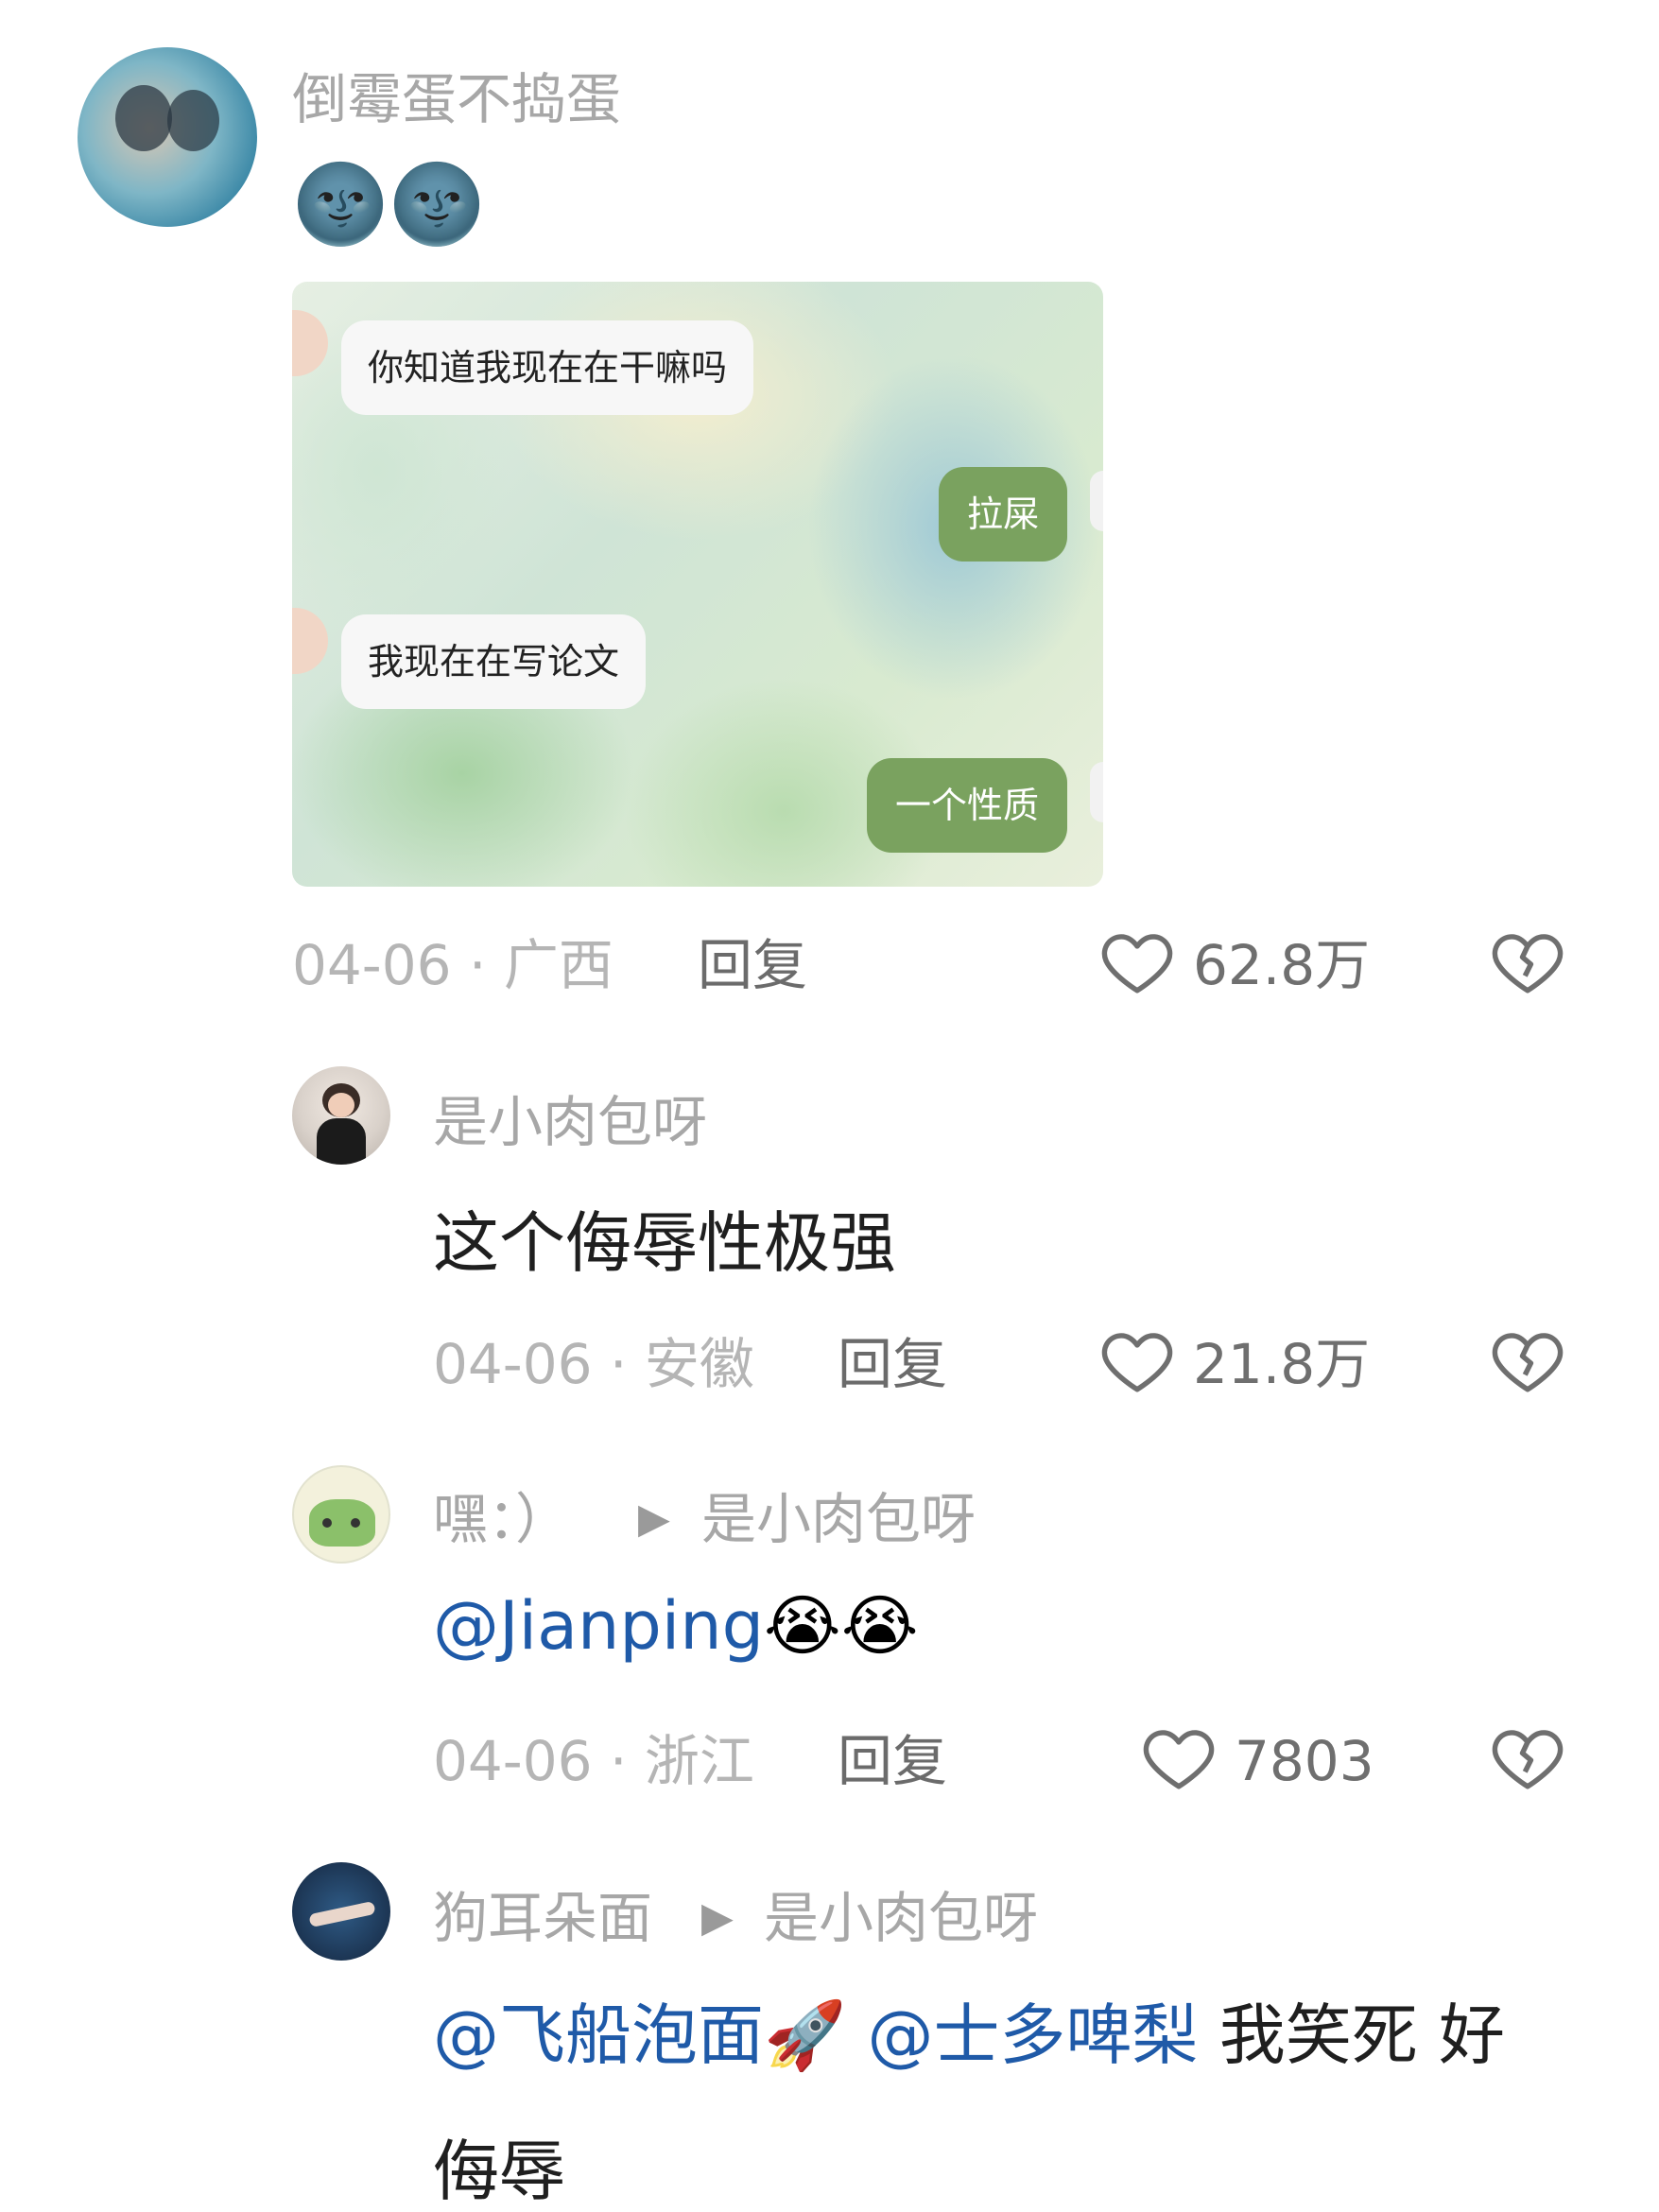 This screenshot has width=1659, height=2212. I want to click on like-count: 62.8万, so click(1282, 965).